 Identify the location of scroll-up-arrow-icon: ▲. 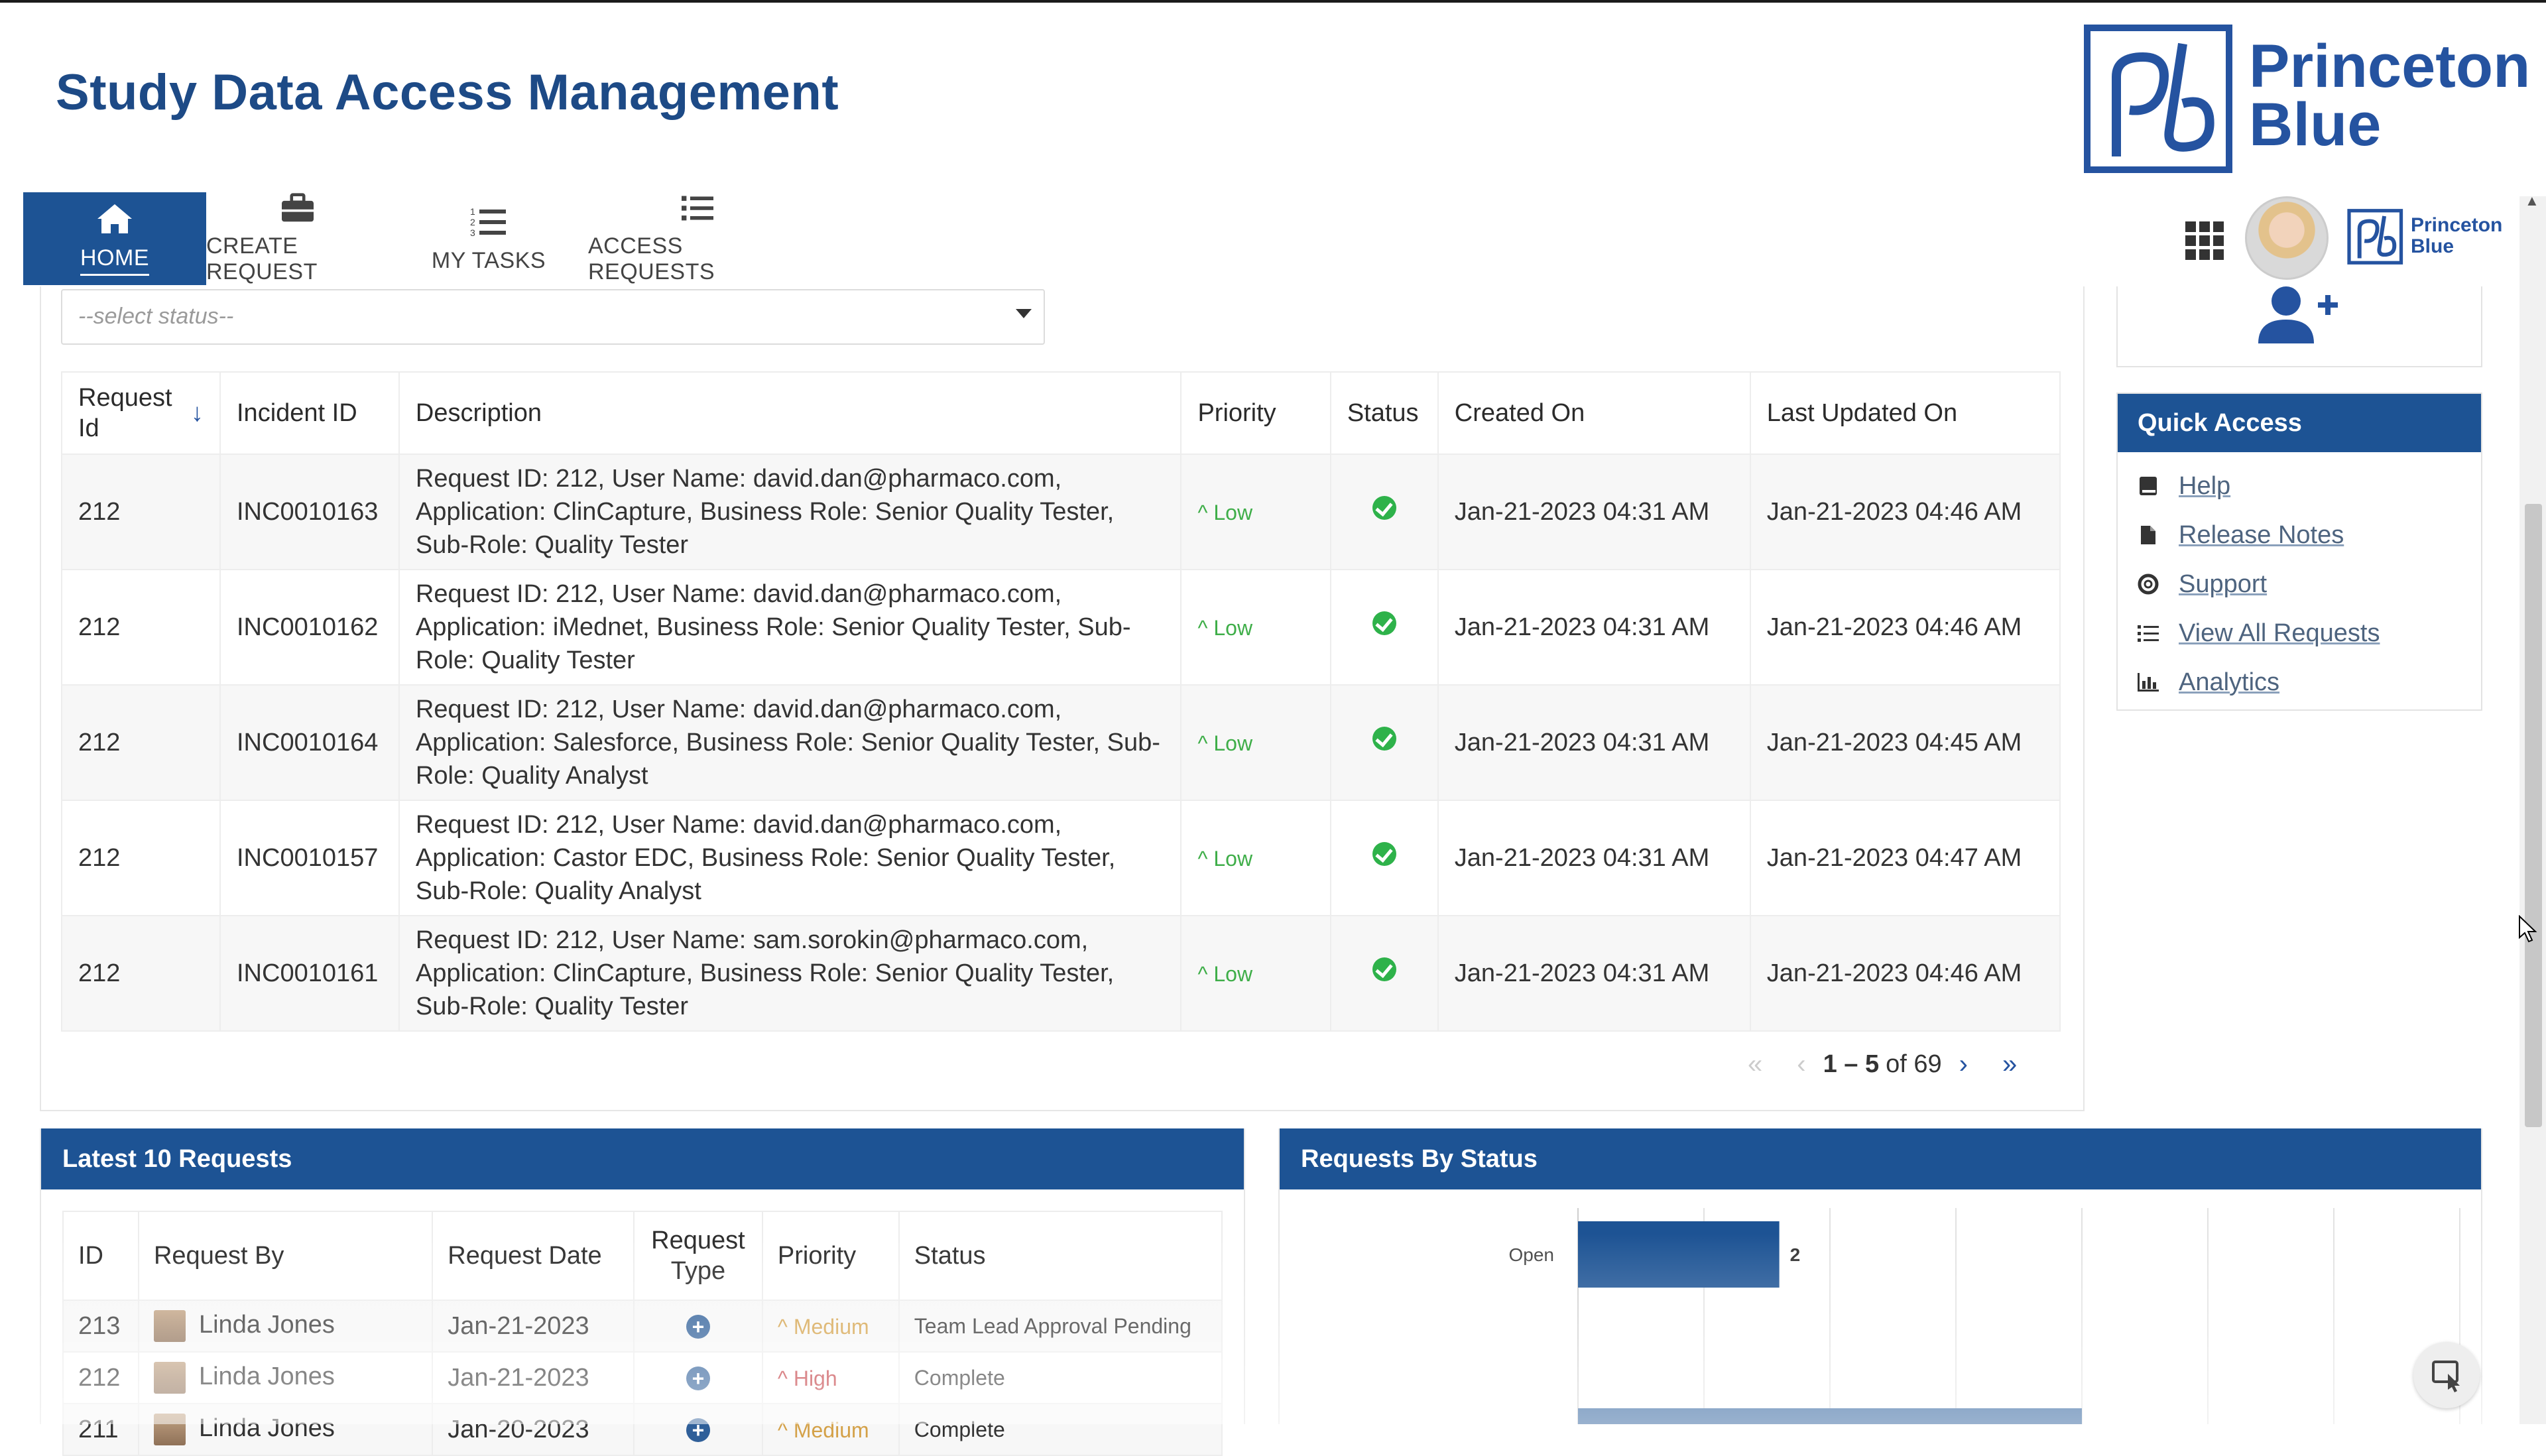
(2532, 201).